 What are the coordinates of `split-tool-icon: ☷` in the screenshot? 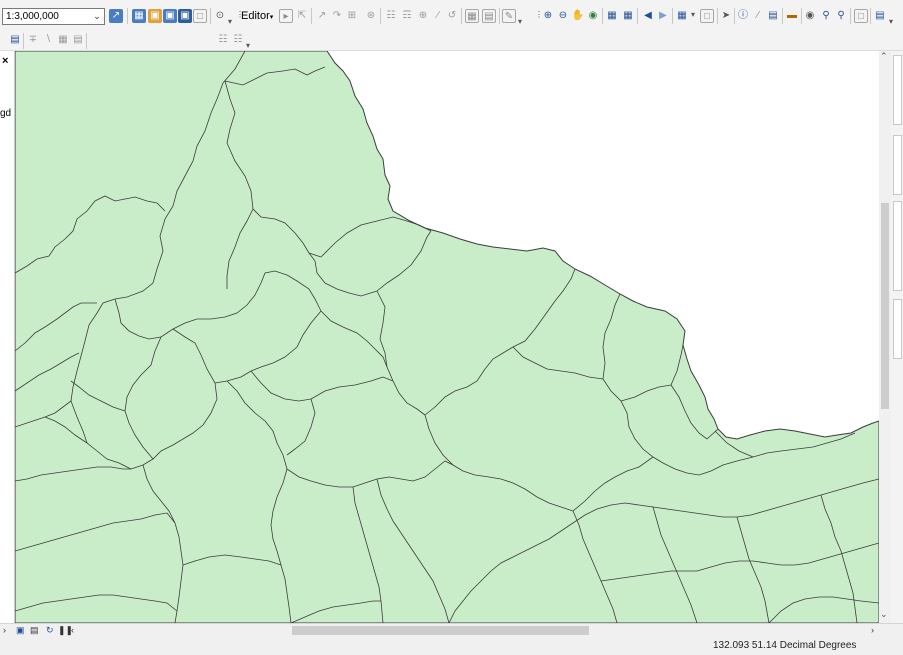 It's located at (391, 16).